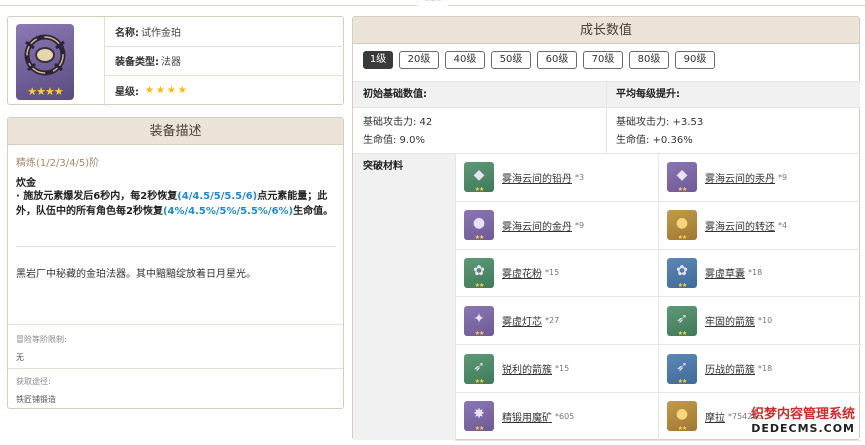 The height and width of the screenshot is (445, 865). I want to click on material-item: ➶ ★★ 历战的箭簇 *18, so click(759, 369).